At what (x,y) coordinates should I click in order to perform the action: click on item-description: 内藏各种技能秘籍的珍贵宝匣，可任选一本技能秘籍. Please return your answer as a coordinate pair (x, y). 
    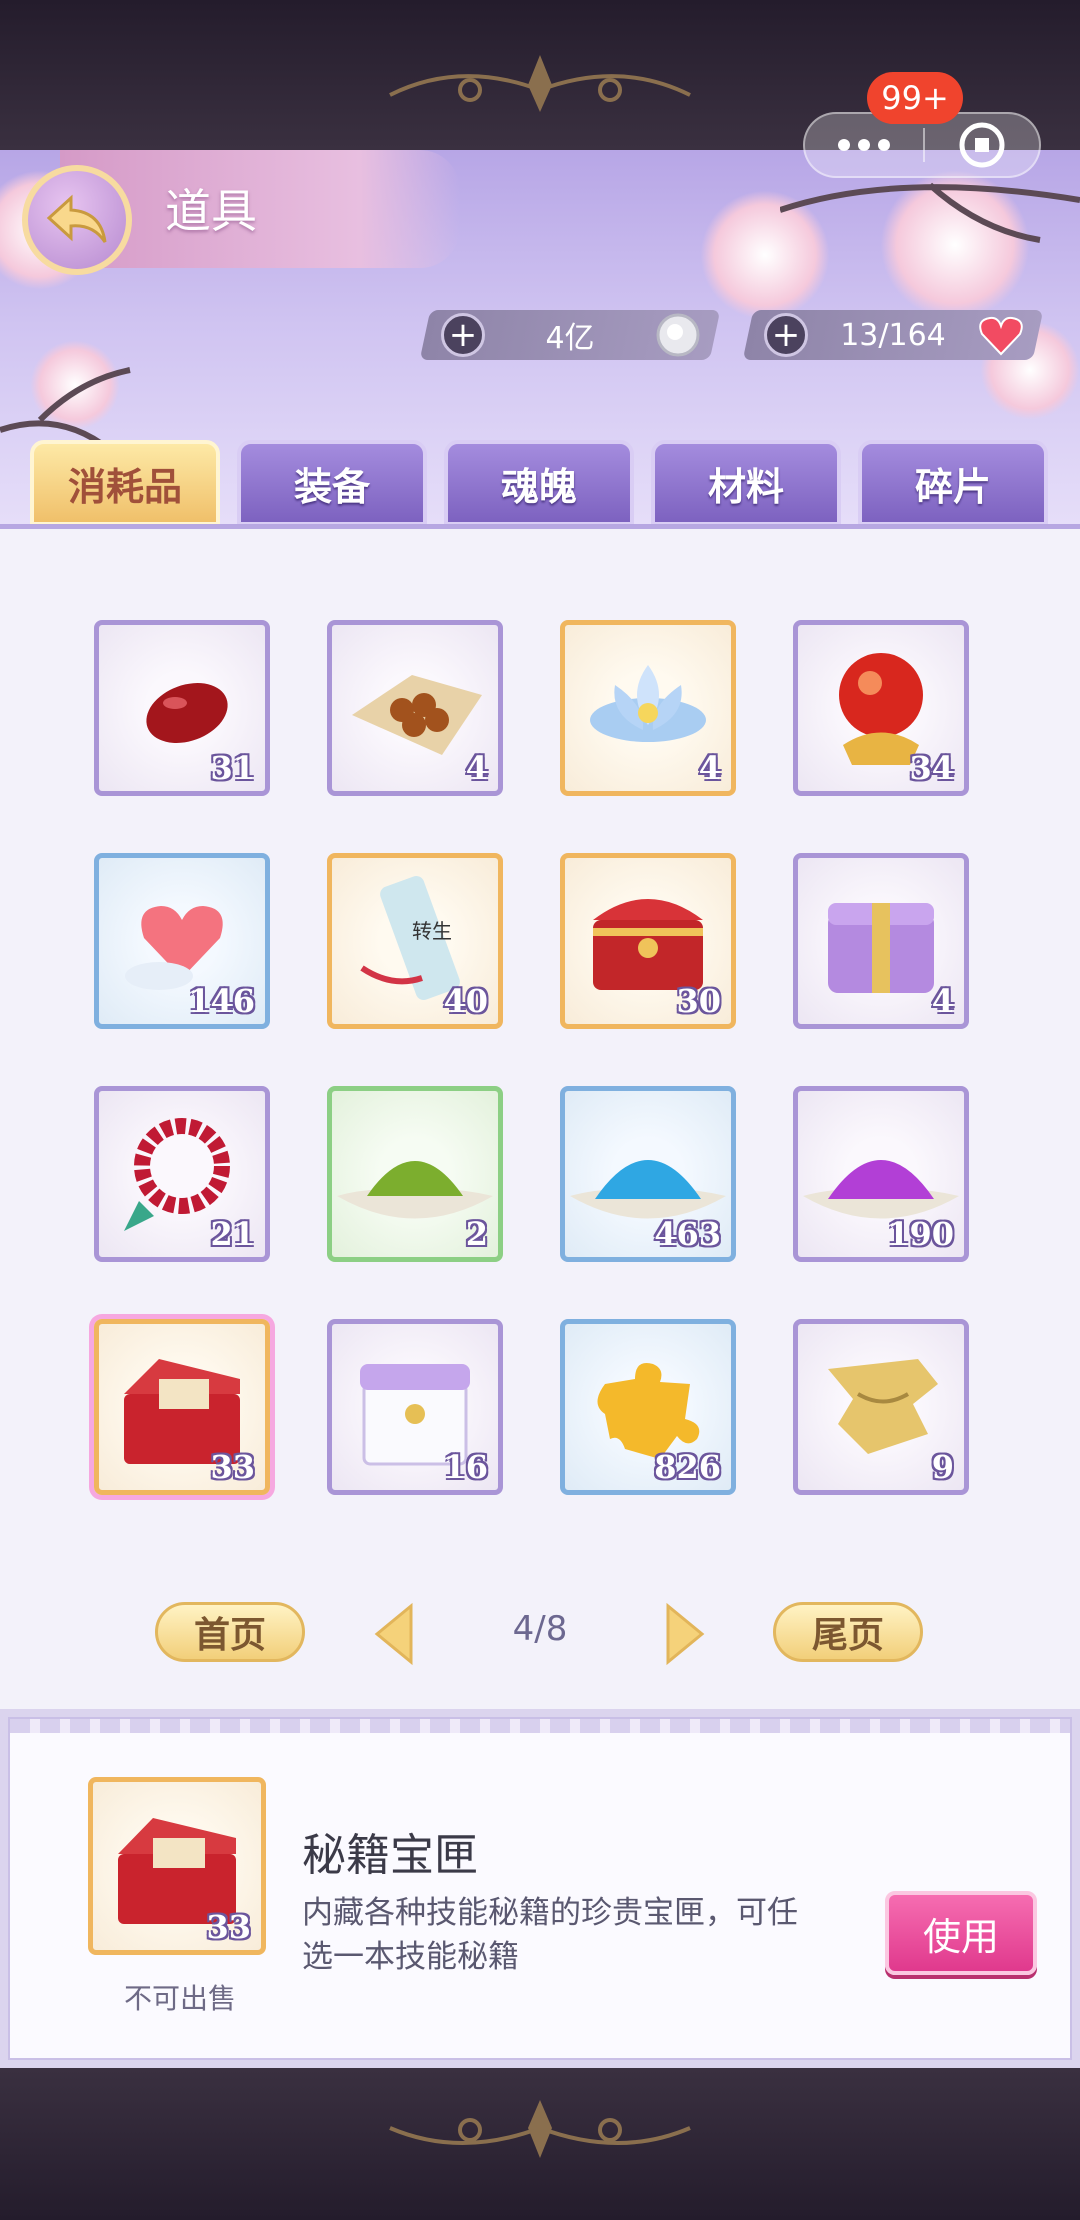
    Looking at the image, I should click on (550, 1935).